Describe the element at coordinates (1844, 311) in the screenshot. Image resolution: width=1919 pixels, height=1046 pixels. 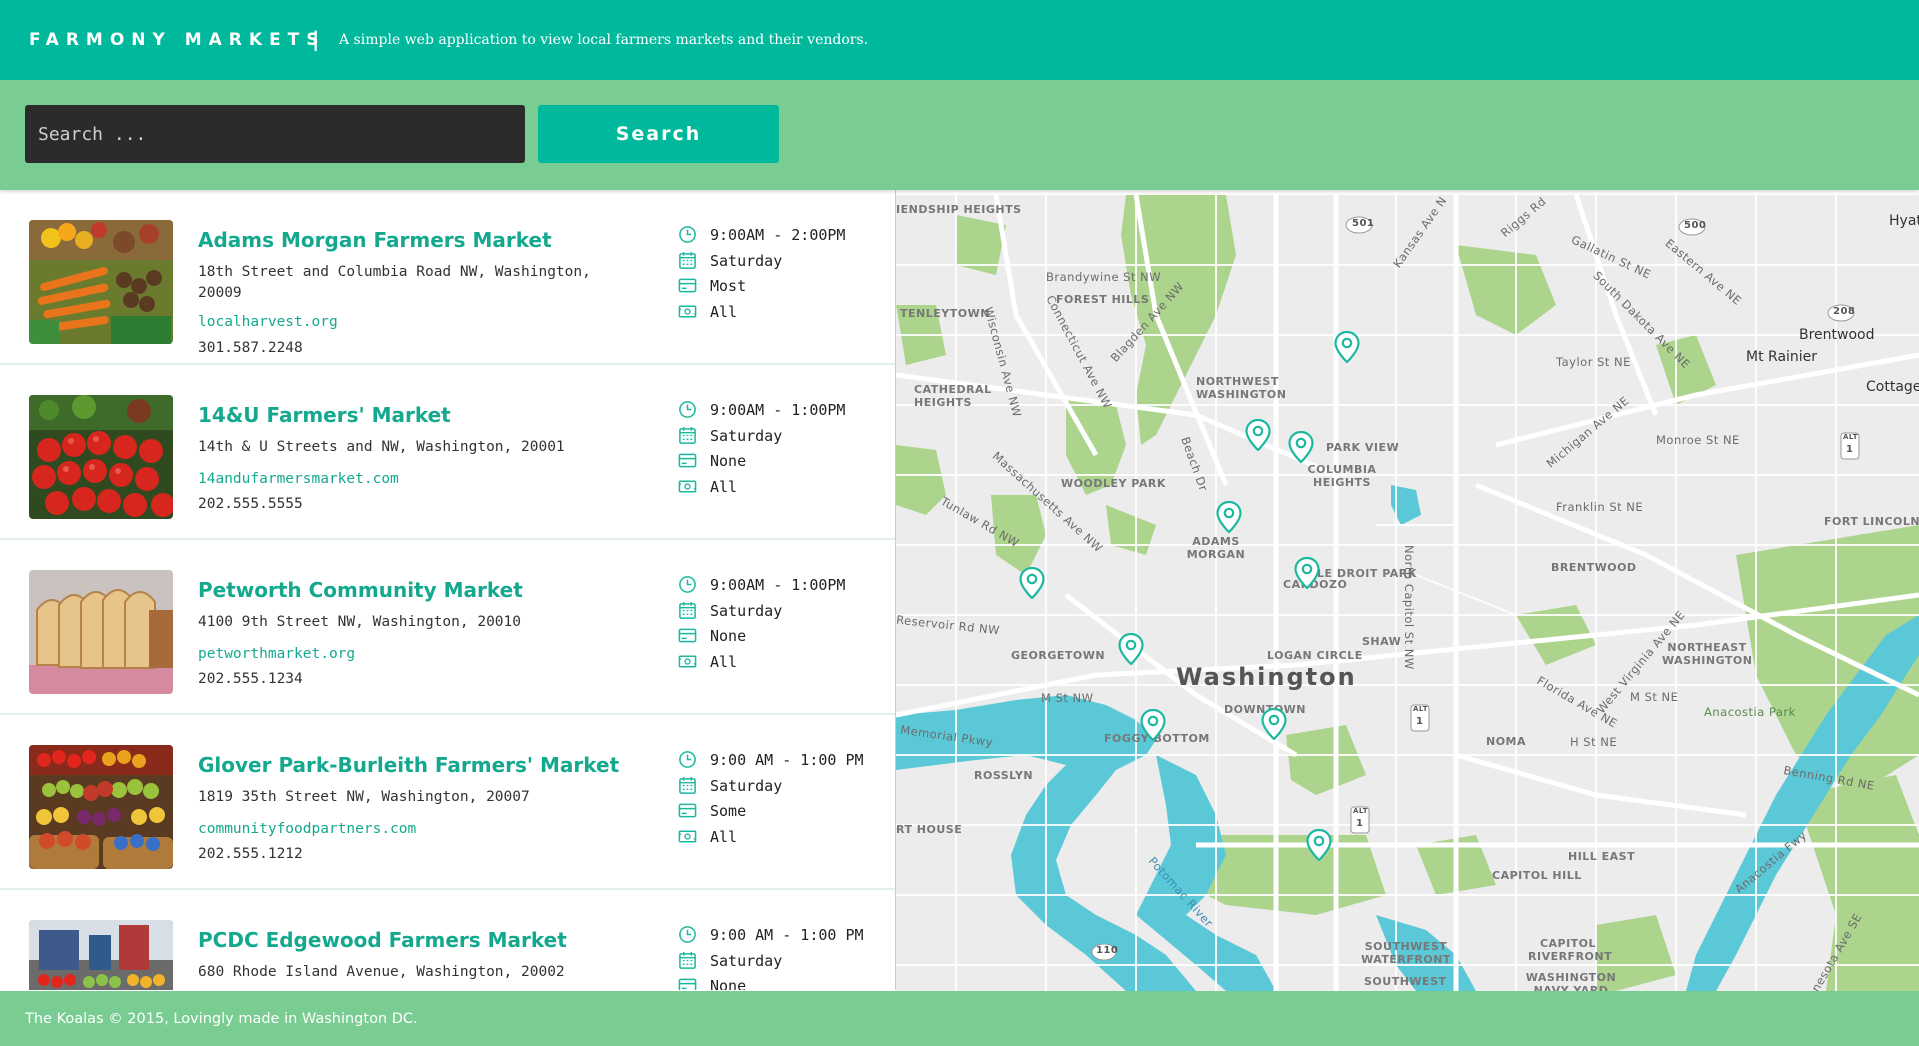
I see `map-route-shield: 208` at that location.